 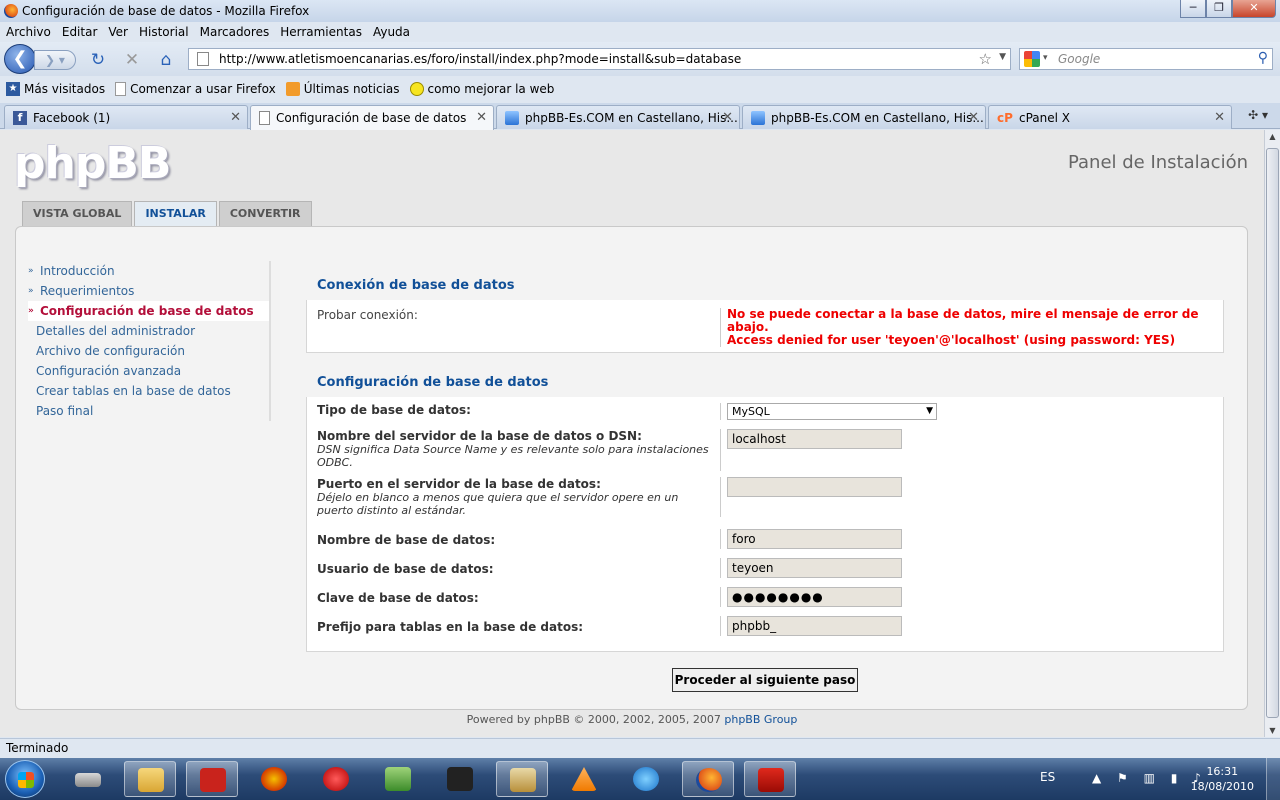 I want to click on tab-phpbb-1: phpBB-Es.COM en Castellano, His... ✕, so click(x=618, y=117).